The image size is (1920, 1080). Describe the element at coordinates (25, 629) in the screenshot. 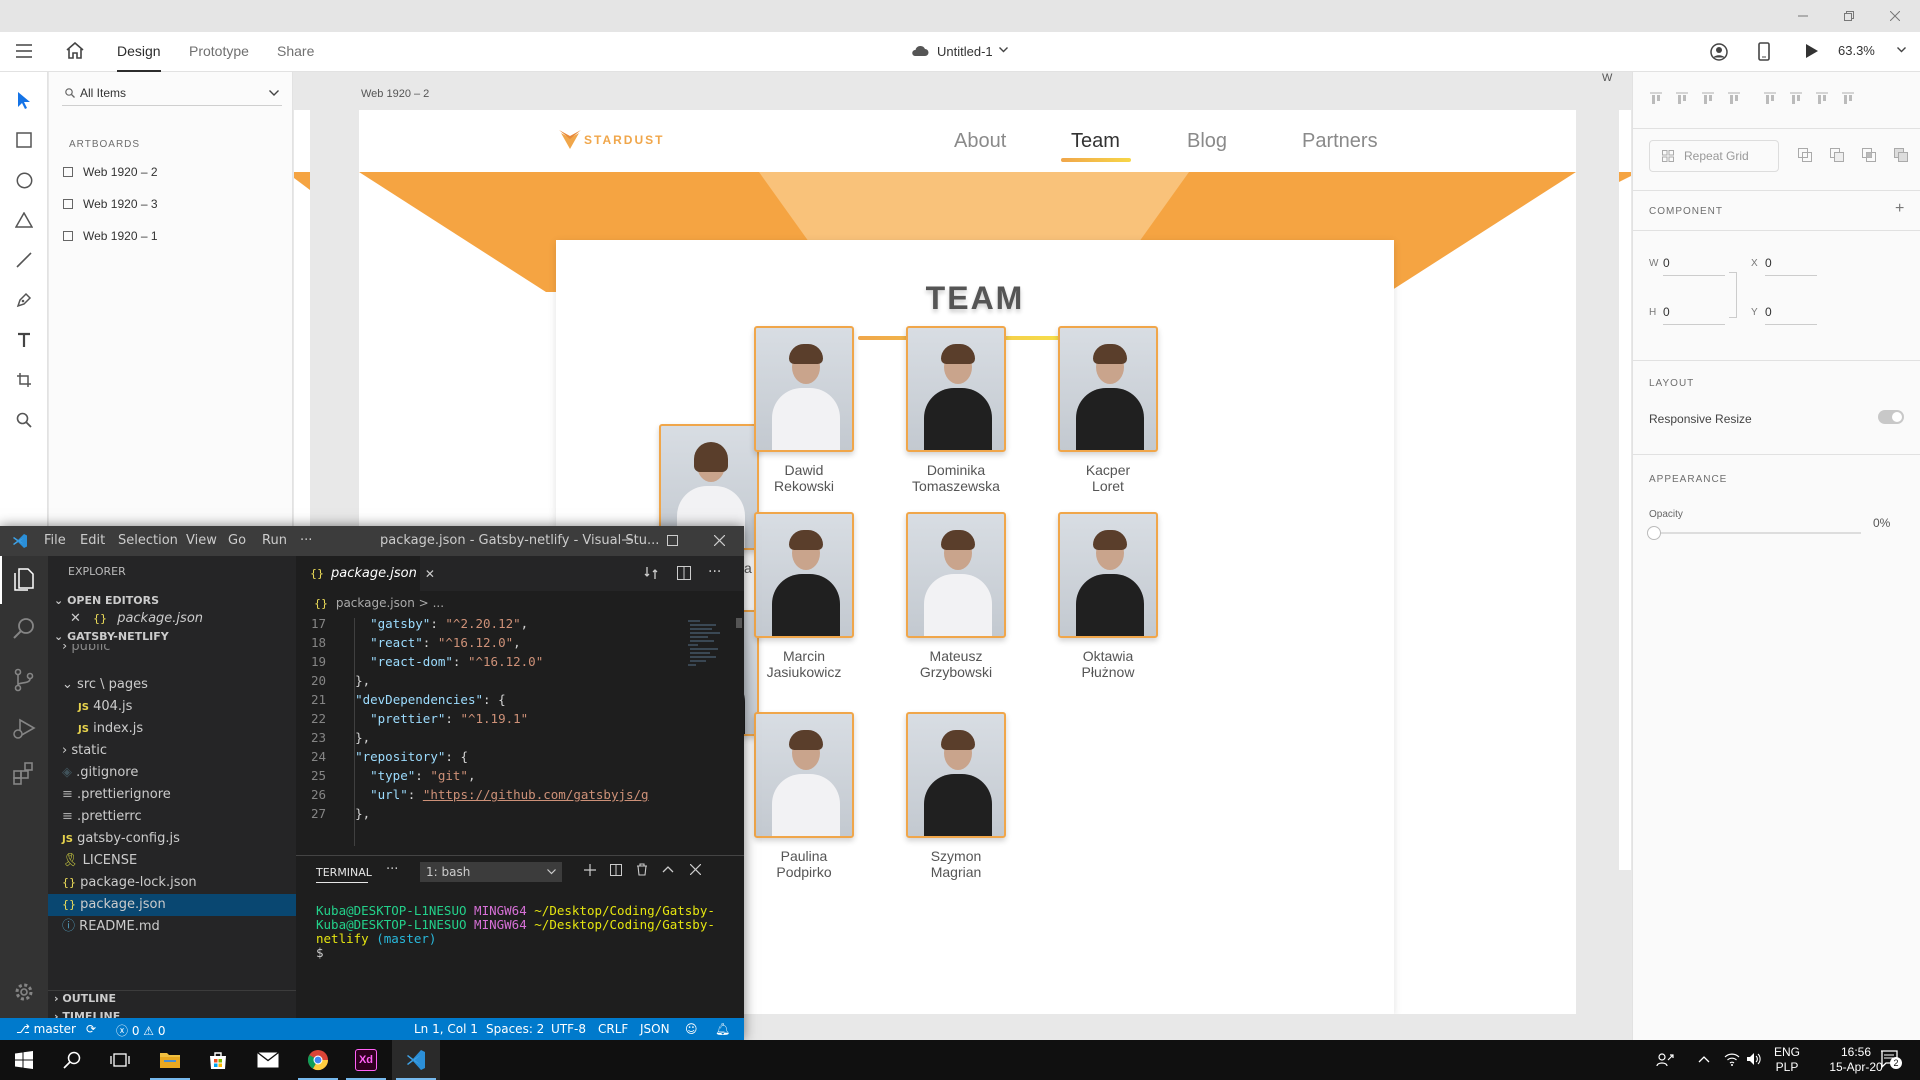

I see `search-icon` at that location.